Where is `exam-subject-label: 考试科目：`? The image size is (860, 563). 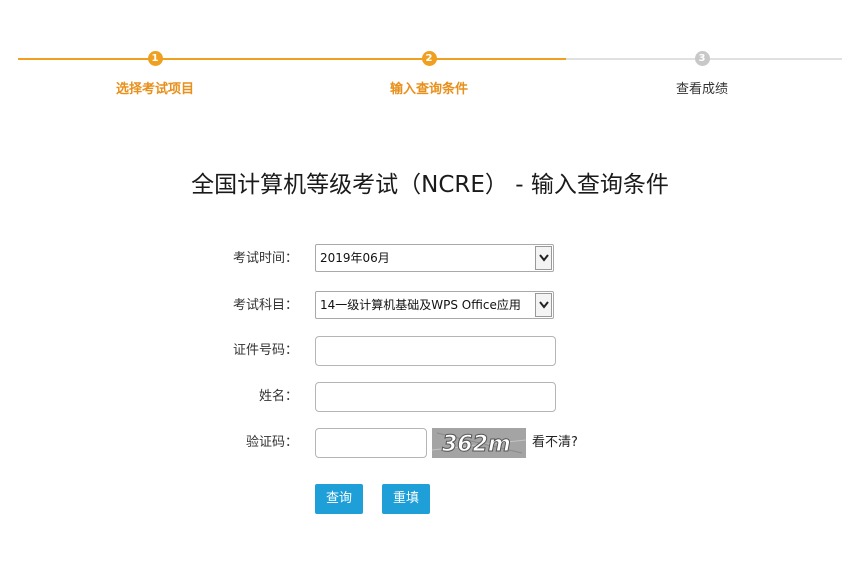
exam-subject-label: 考试科目： is located at coordinates (265, 305).